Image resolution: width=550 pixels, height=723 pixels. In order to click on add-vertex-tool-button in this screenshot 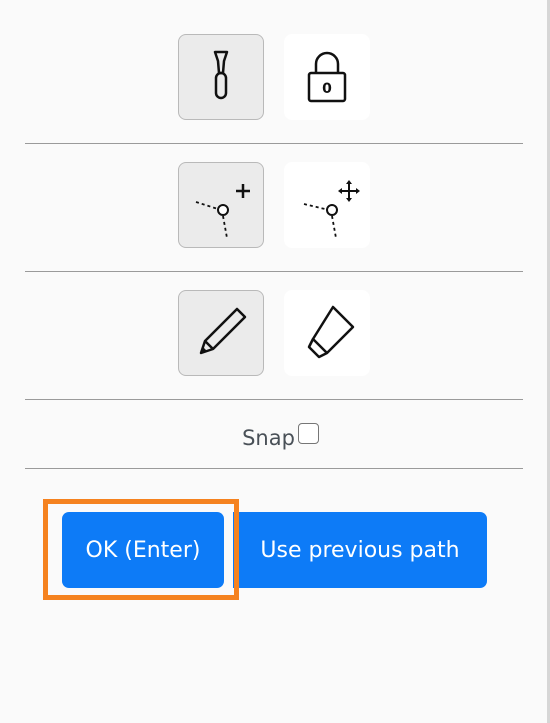, I will do `click(221, 205)`.